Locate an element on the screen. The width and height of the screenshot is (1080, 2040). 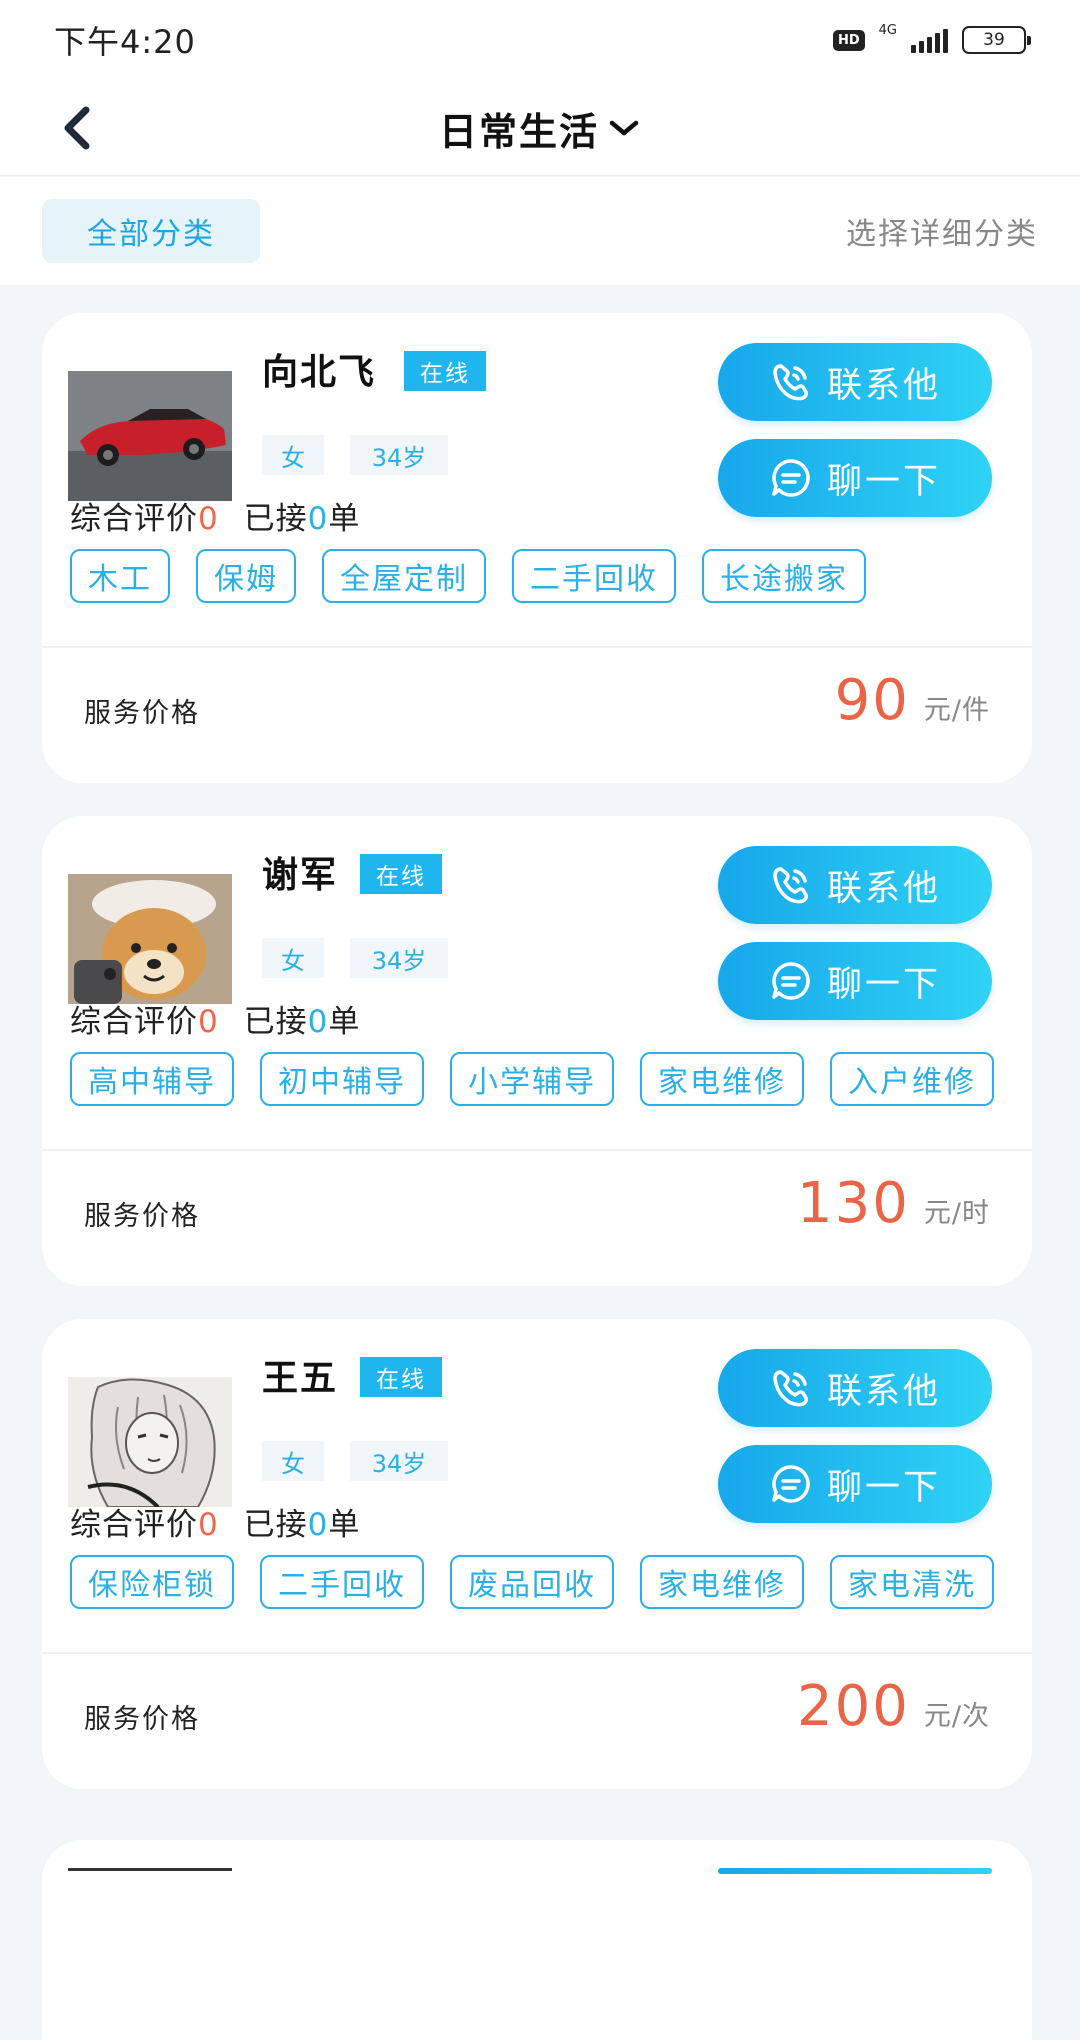
price: 130 元/时 is located at coordinates (893, 1203).